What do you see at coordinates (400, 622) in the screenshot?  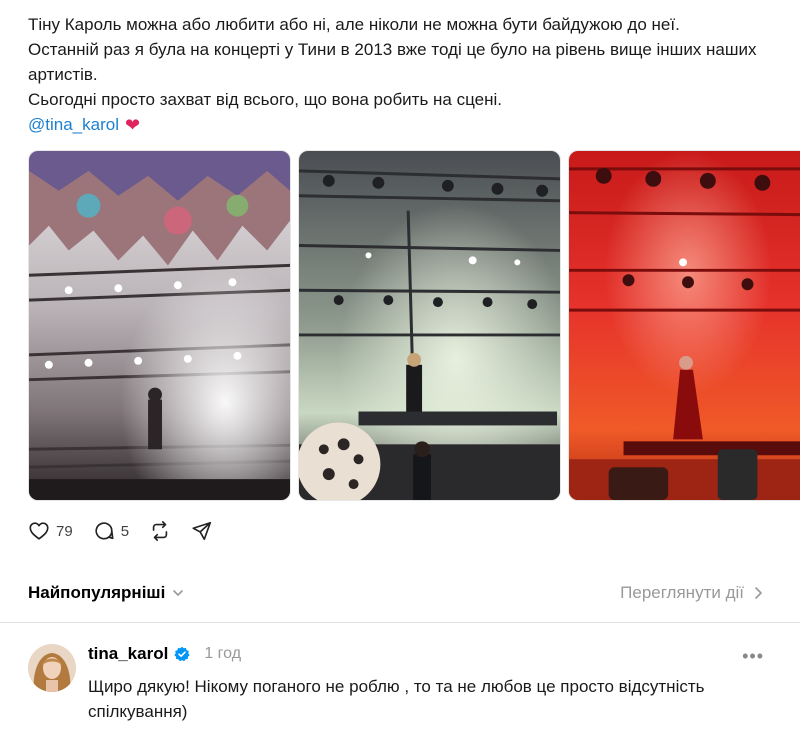 I see `divider` at bounding box center [400, 622].